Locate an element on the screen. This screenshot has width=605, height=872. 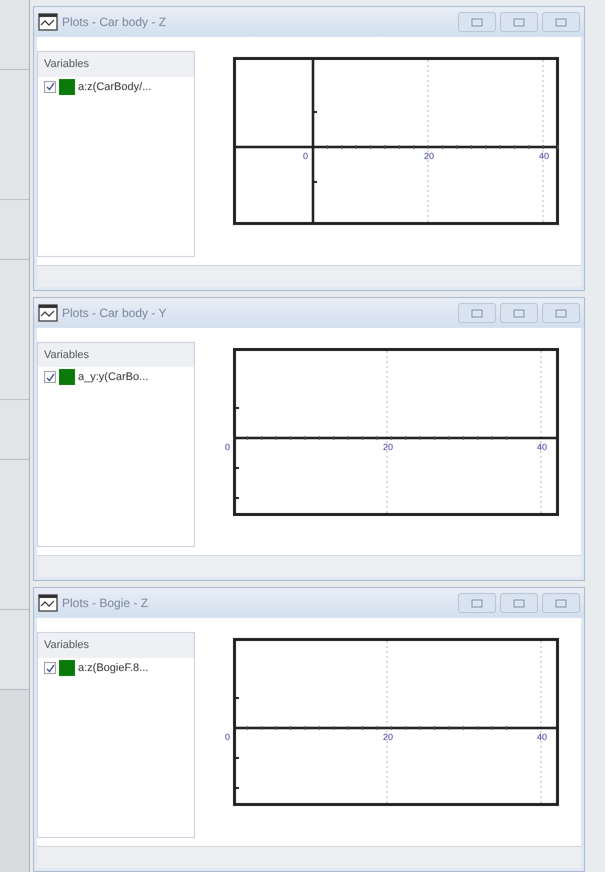
window-title: Plots - Car body - Z is located at coordinates (114, 22).